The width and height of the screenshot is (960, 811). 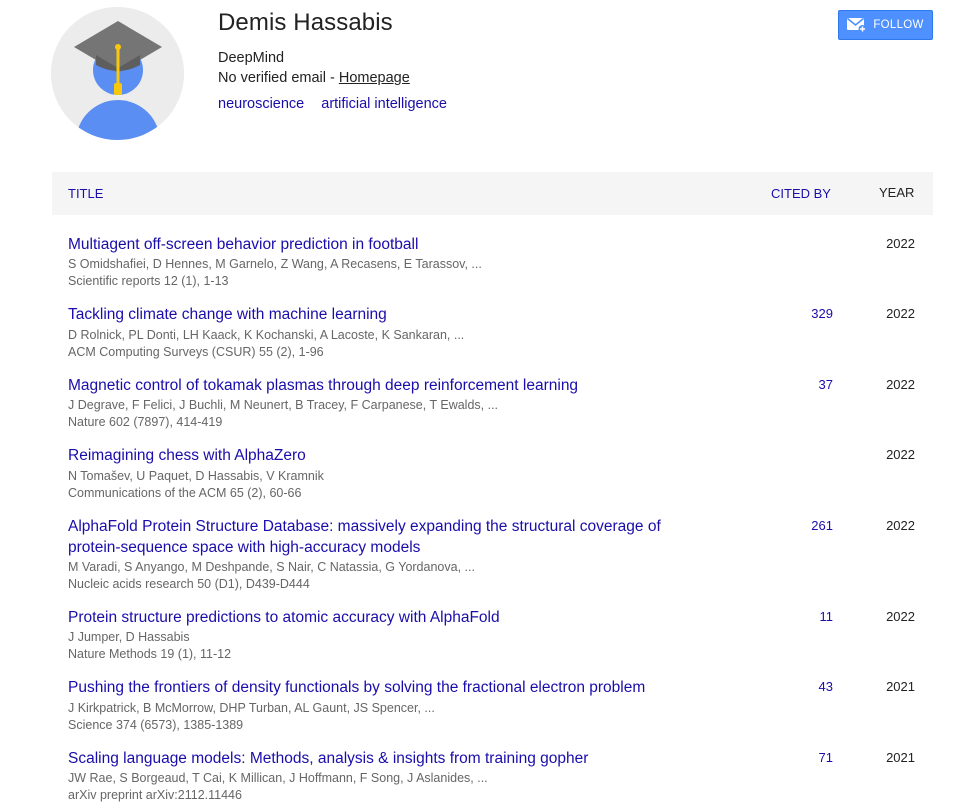 What do you see at coordinates (155, 795) in the screenshot?
I see `article-venue: arXiv preprint arXiv:2112.11446` at bounding box center [155, 795].